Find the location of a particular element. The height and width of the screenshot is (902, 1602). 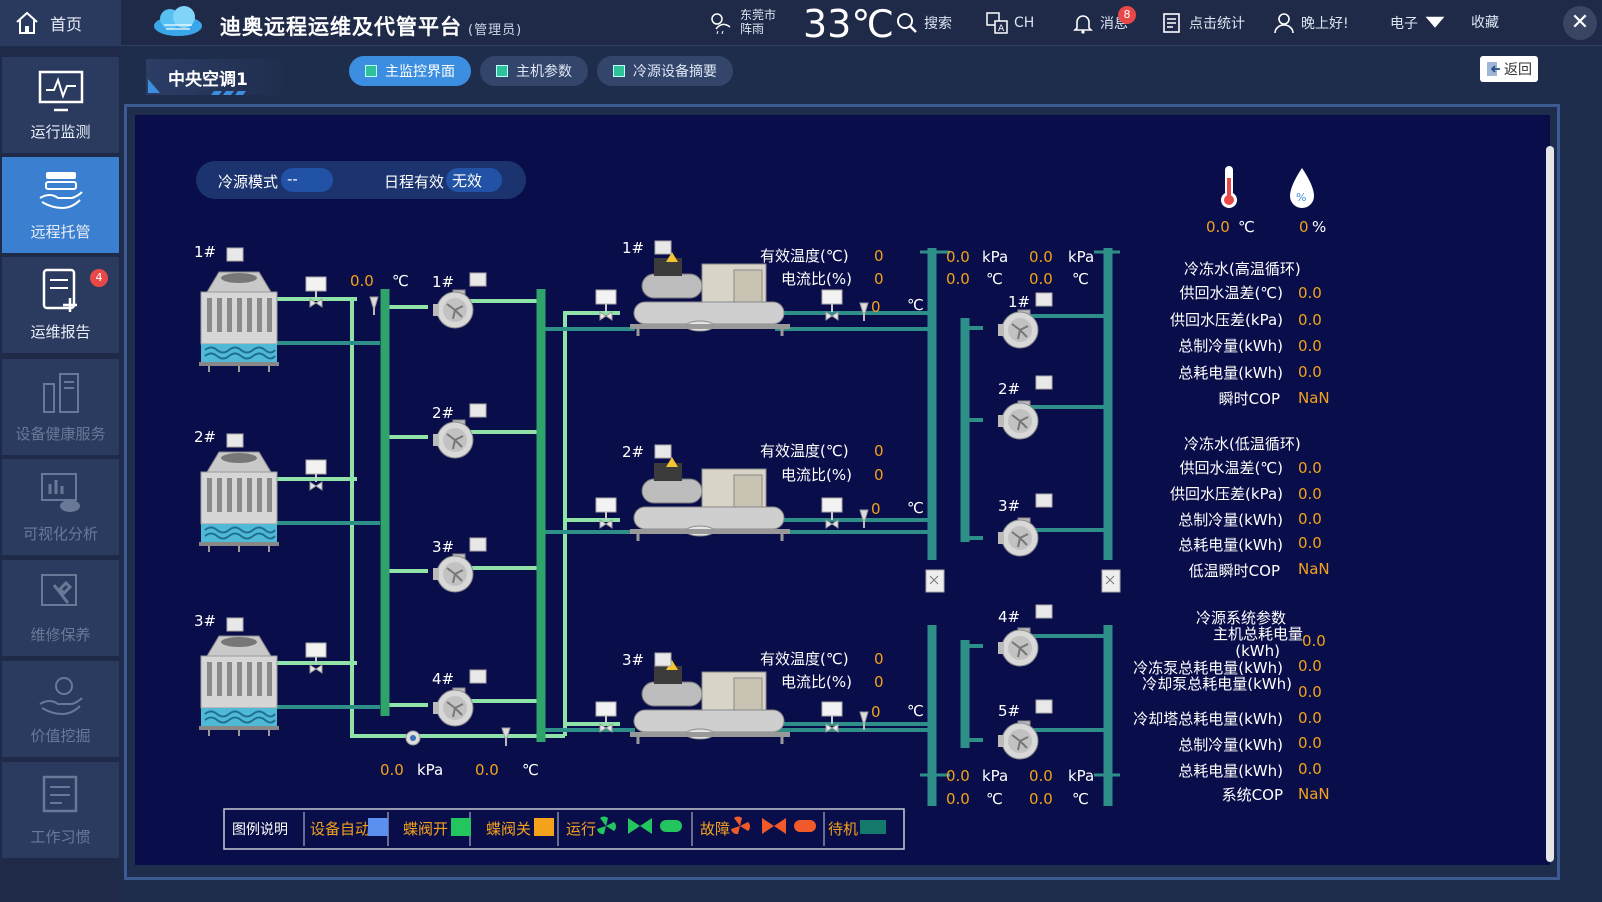

tower-outlet-unit: ℃ is located at coordinates (400, 281).